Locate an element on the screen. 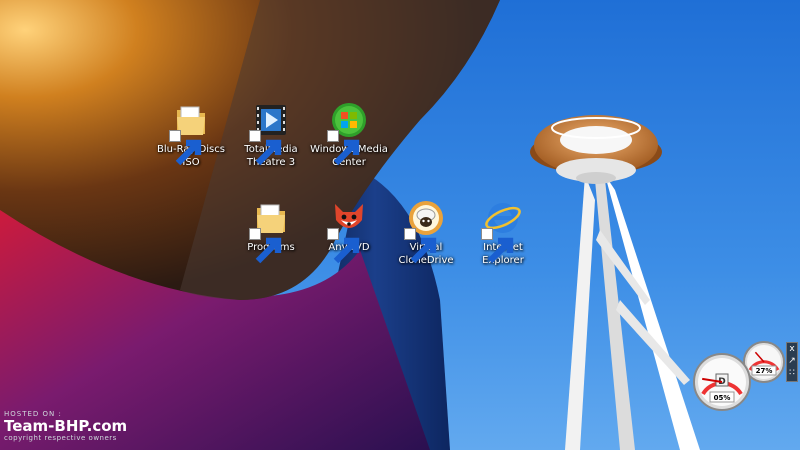 This screenshot has width=800, height=450. desktop-icon-totalmedia-theatre-3: TotalMedia Theatre 3 is located at coordinates (271, 134).